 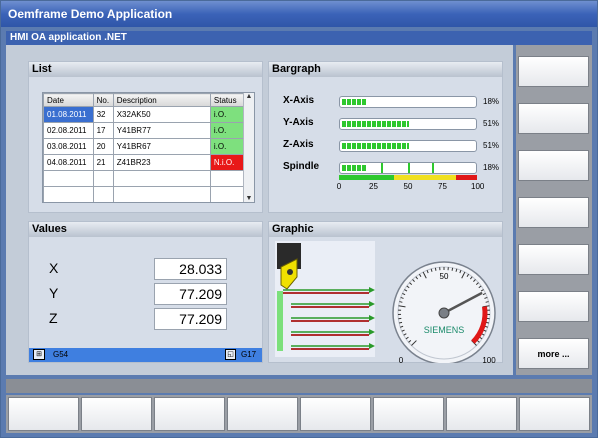 What do you see at coordinates (280, 321) in the screenshot?
I see `workpiece` at bounding box center [280, 321].